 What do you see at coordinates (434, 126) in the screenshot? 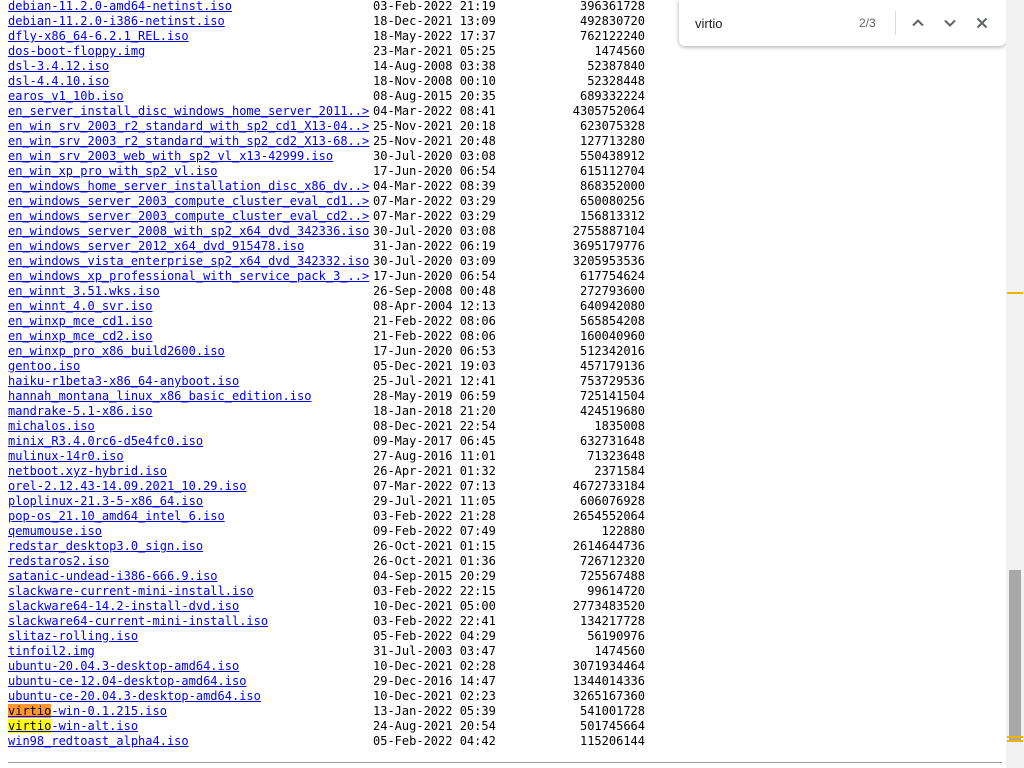
I see `file-date: 25-Nov-2021 20:18` at bounding box center [434, 126].